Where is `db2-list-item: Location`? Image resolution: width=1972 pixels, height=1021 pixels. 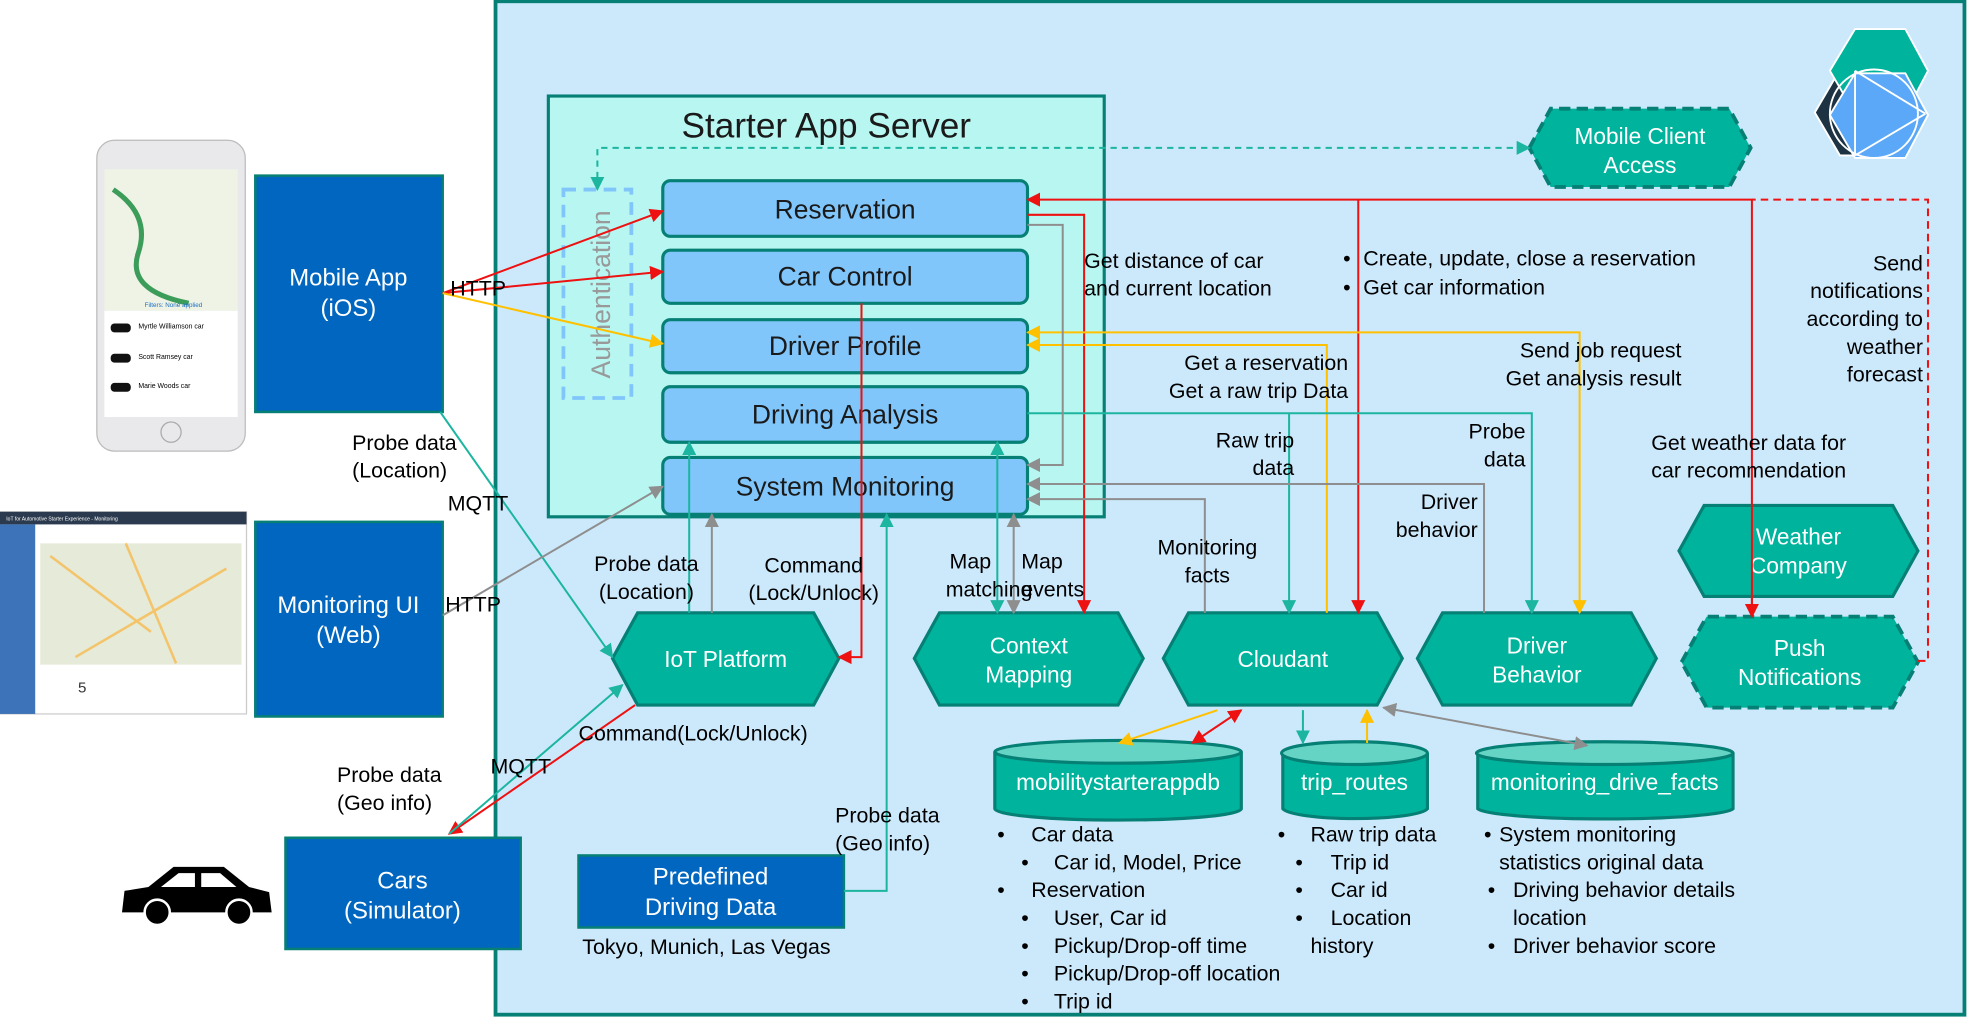 db2-list-item: Location is located at coordinates (1371, 918).